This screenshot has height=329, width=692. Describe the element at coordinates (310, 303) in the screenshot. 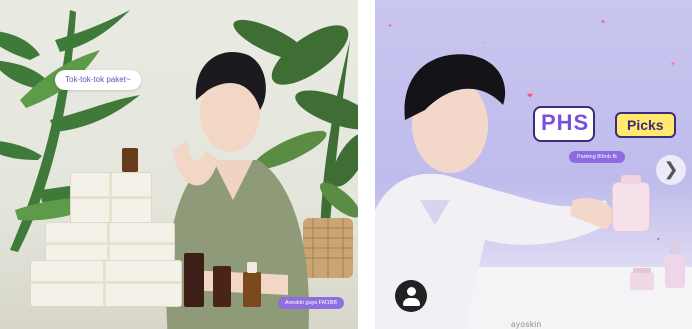

I see `caption-pill: Aveskin guys FM1BB` at that location.